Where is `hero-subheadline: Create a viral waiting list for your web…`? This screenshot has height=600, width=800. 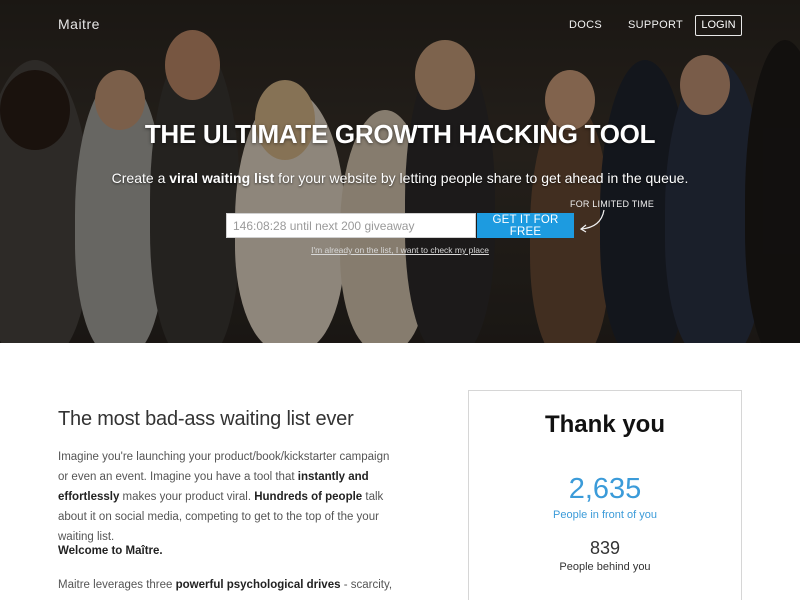
hero-subheadline: Create a viral waiting list for your web… is located at coordinates (400, 178).